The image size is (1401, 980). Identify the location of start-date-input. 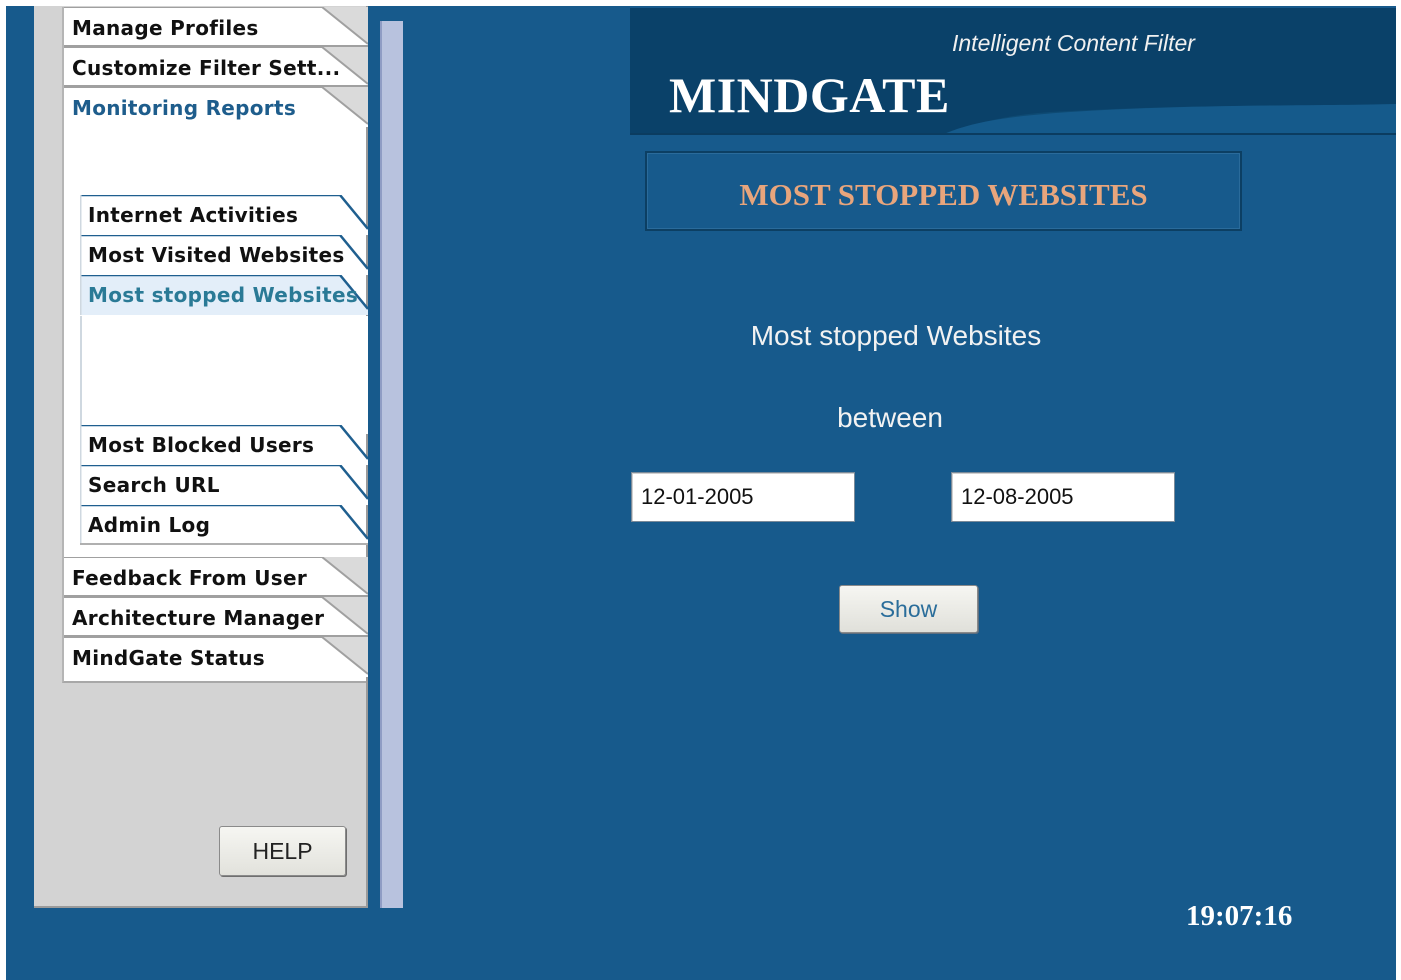
(743, 497).